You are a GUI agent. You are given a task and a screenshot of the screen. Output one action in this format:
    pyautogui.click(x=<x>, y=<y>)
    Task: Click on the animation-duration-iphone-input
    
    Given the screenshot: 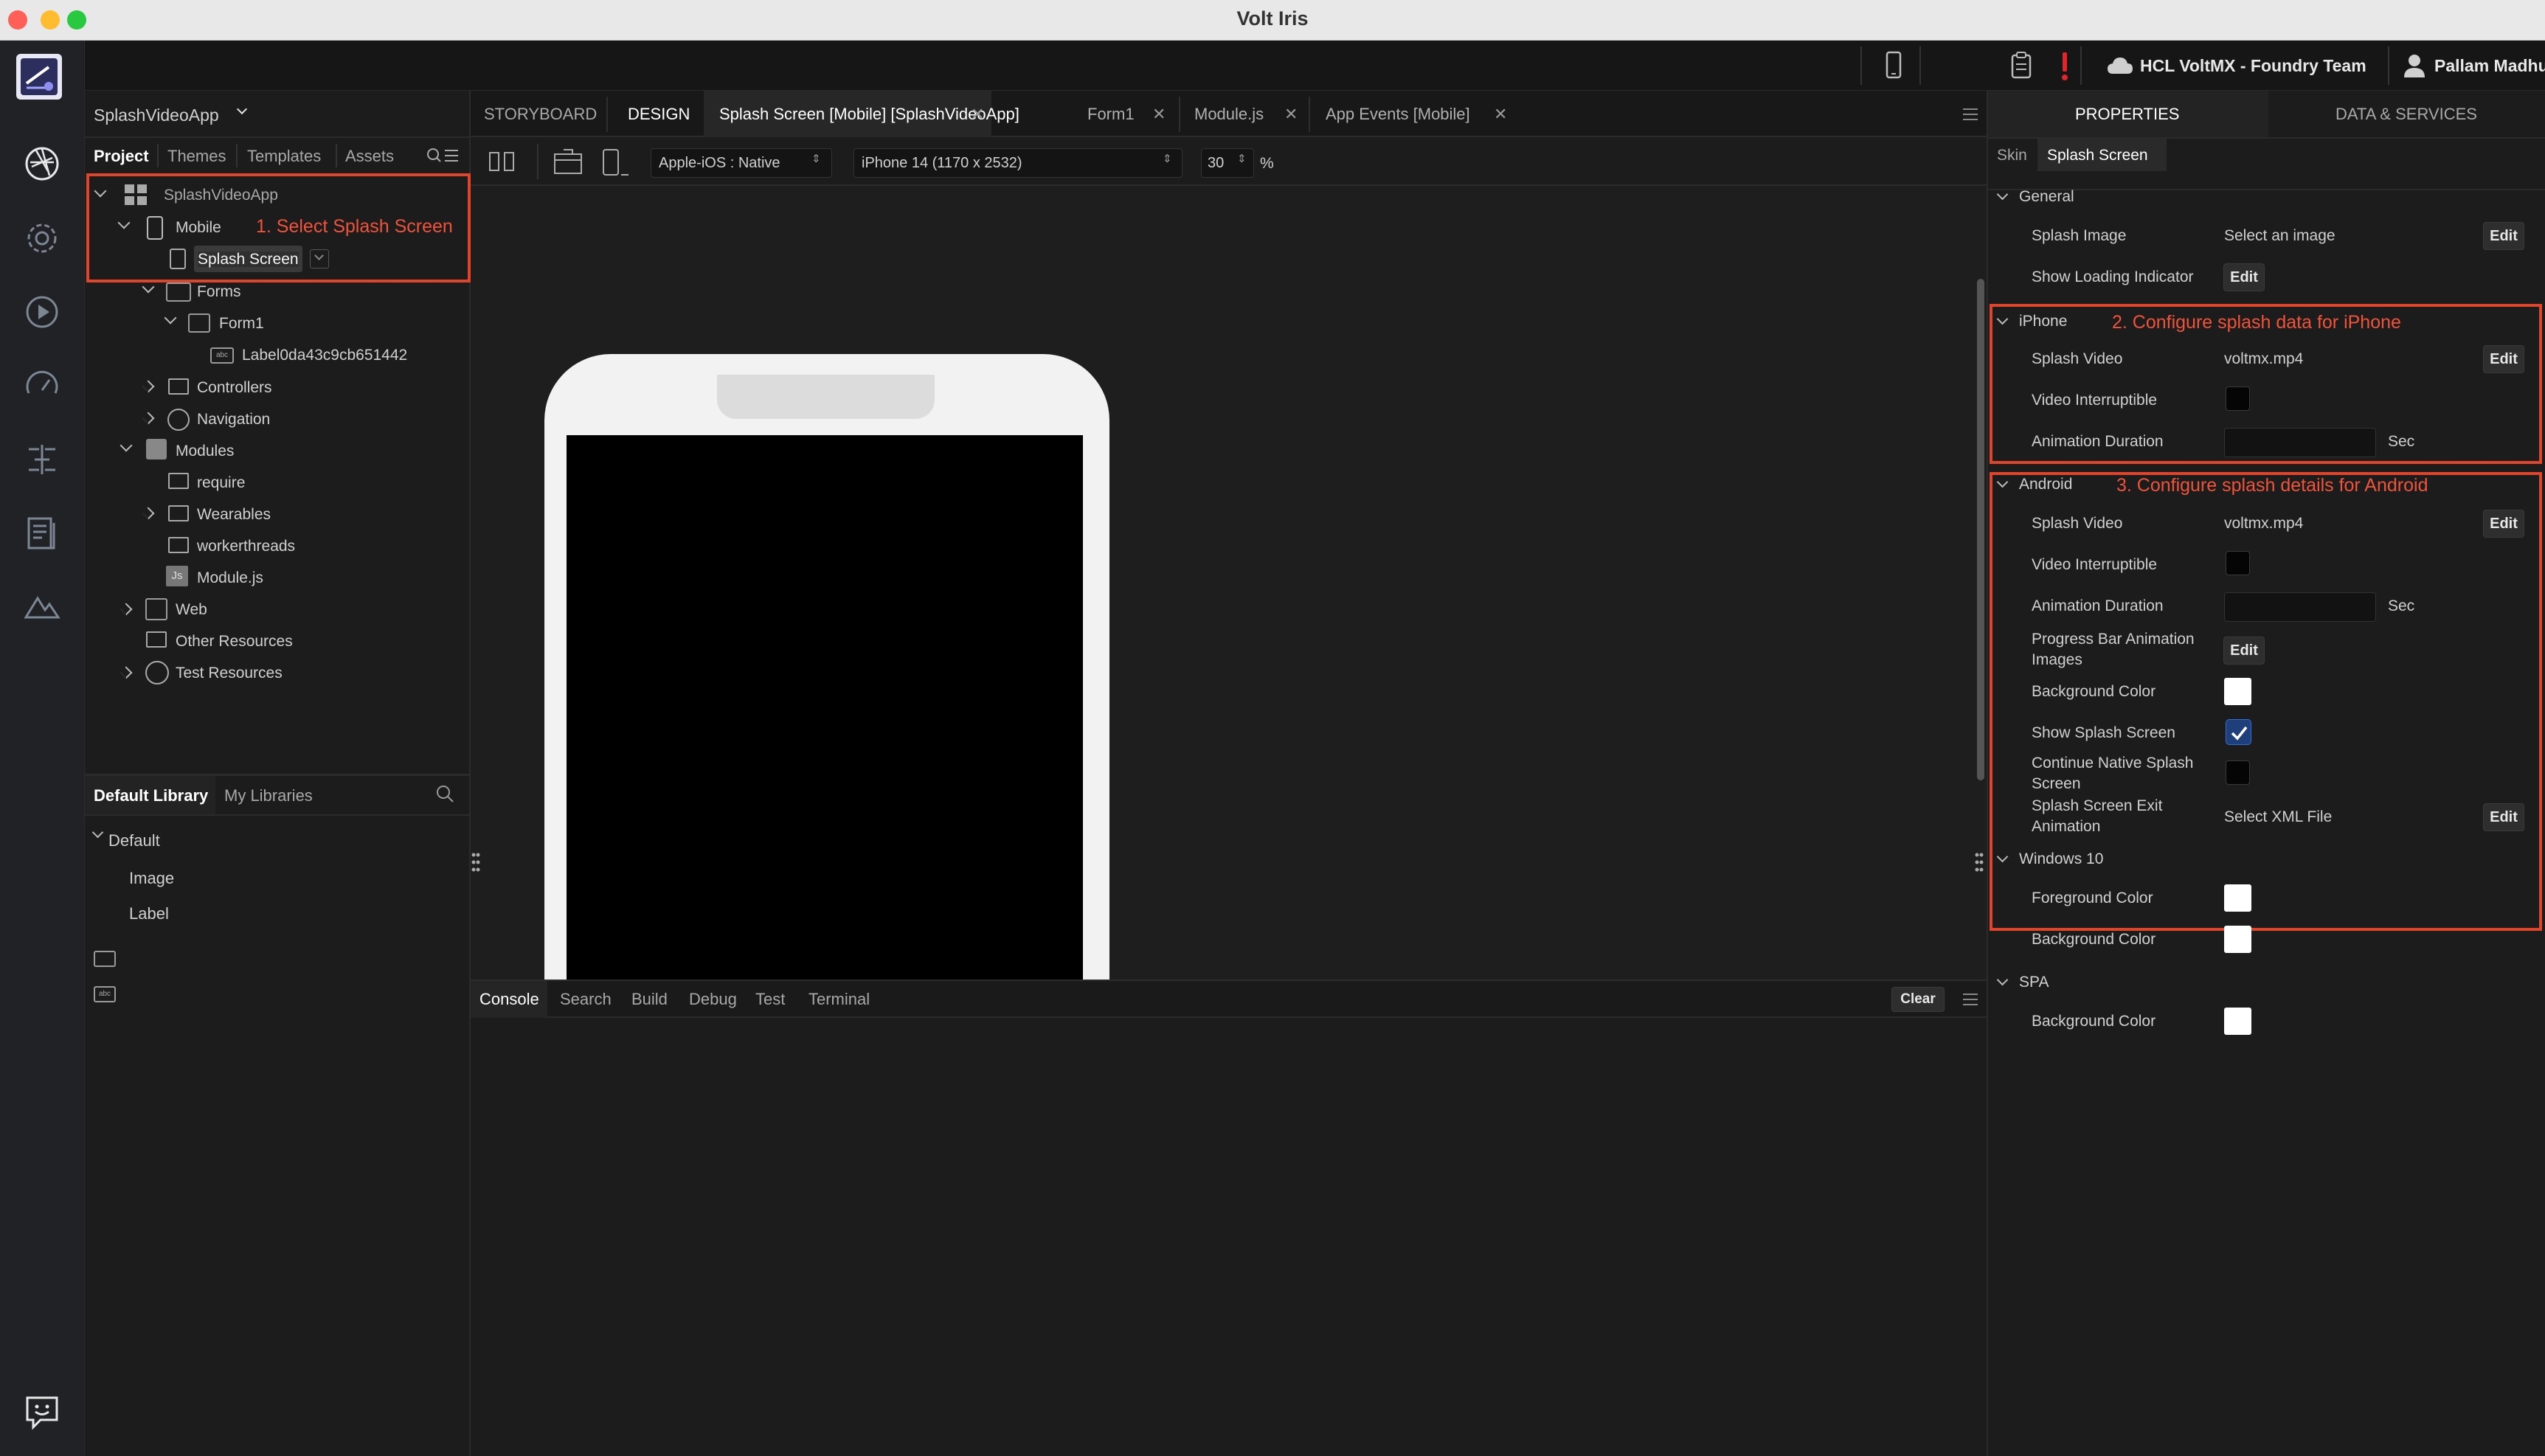 What is the action you would take?
    pyautogui.click(x=2300, y=442)
    